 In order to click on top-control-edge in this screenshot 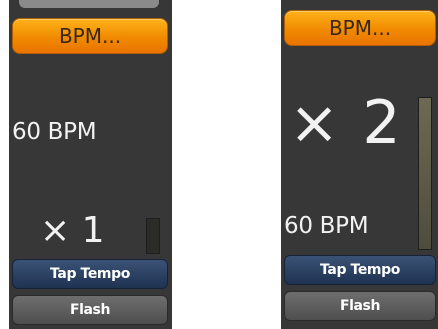, I will do `click(89, 4)`.